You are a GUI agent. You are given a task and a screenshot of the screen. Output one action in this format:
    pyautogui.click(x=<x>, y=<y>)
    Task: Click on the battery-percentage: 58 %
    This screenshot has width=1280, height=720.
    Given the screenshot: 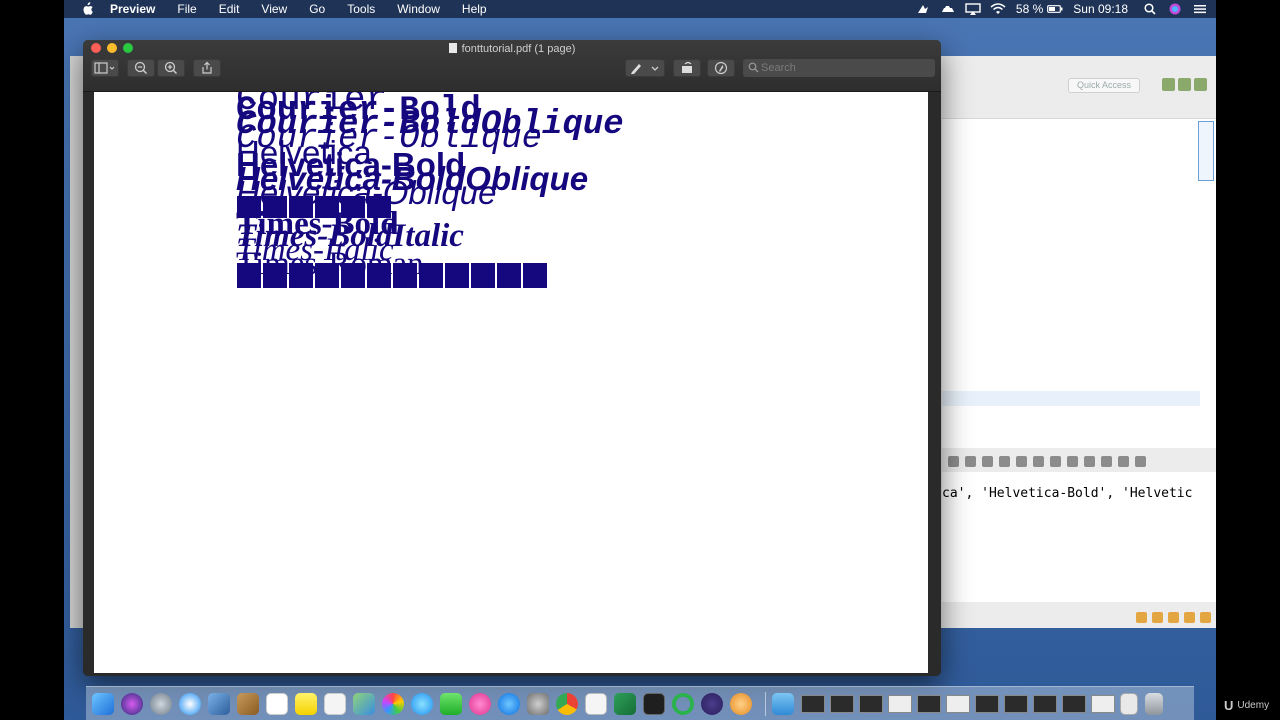 What is the action you would take?
    pyautogui.click(x=1029, y=9)
    